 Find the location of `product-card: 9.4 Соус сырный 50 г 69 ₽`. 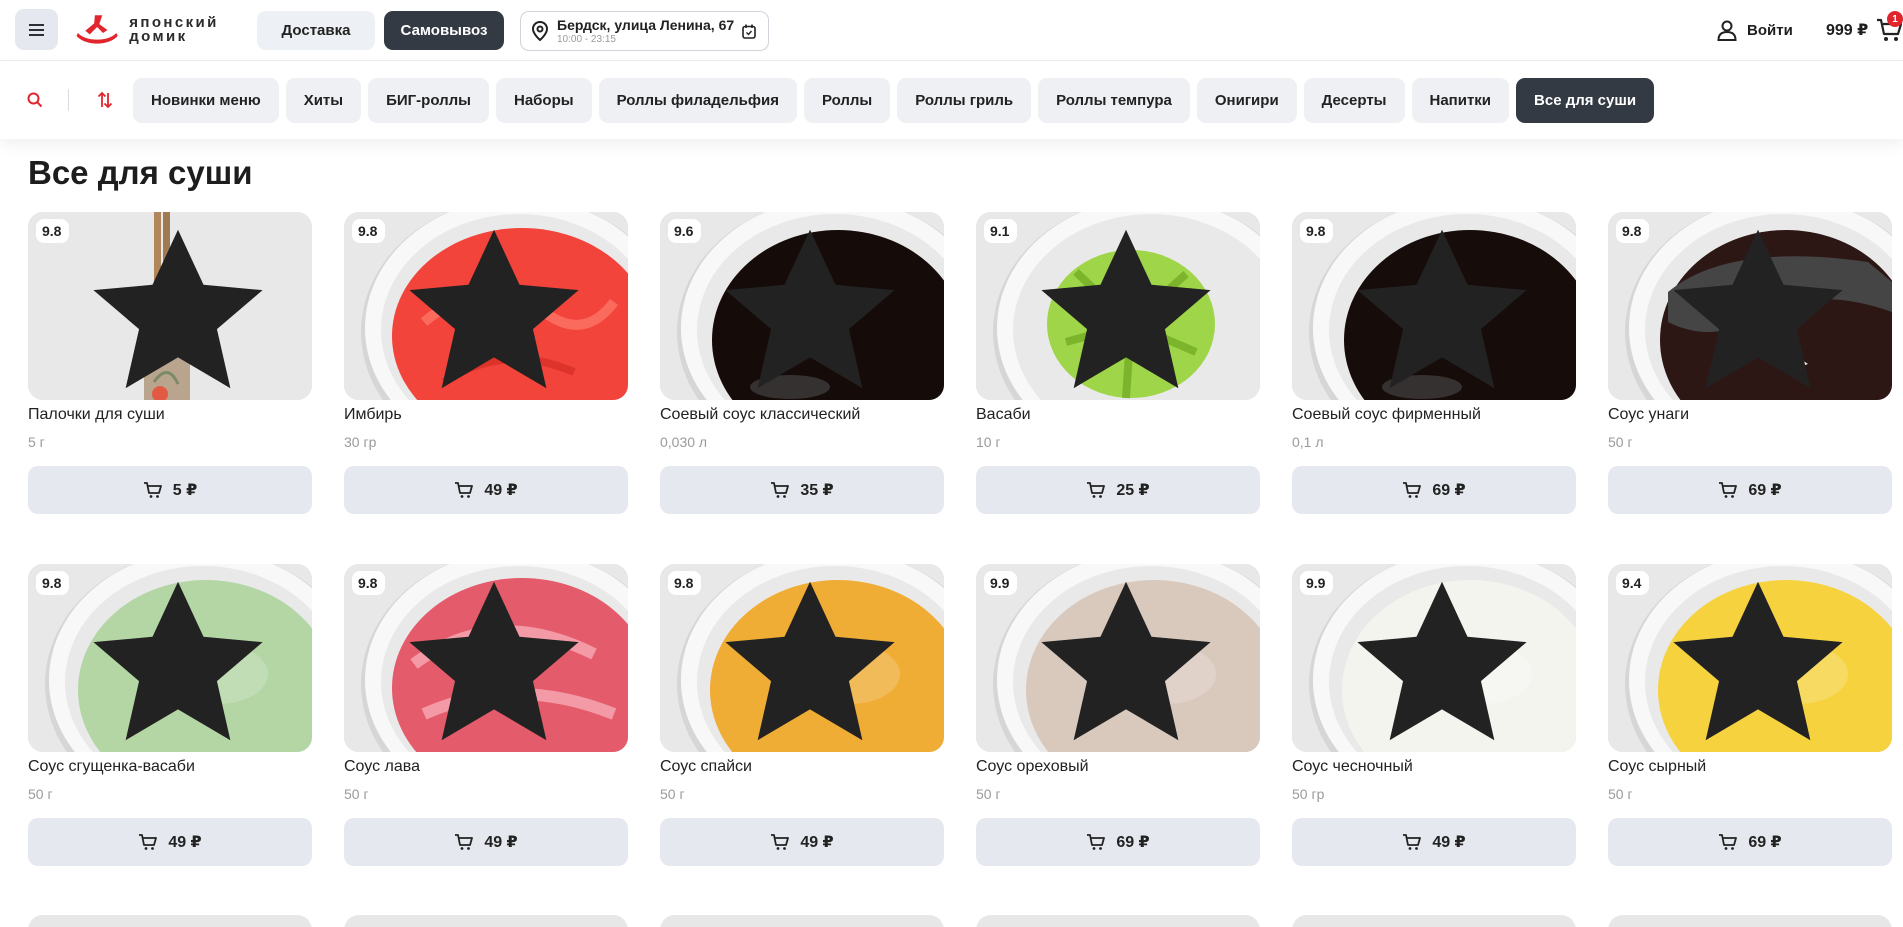

product-card: 9.4 Соус сырный 50 г 69 ₽ is located at coordinates (1750, 715).